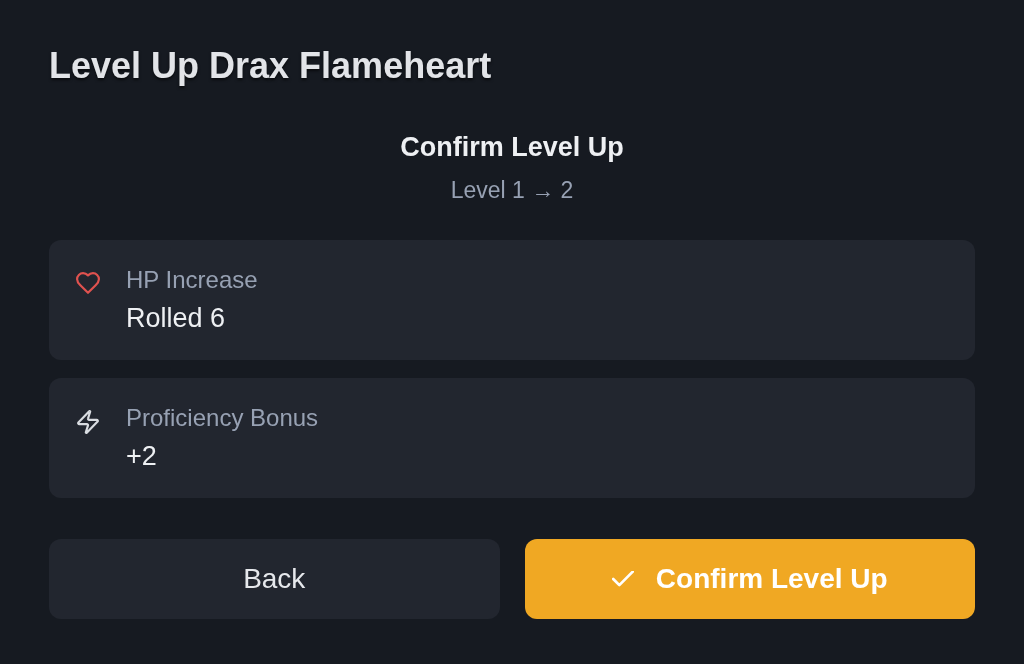 Image resolution: width=1024 pixels, height=664 pixels. I want to click on check-icon, so click(622, 579).